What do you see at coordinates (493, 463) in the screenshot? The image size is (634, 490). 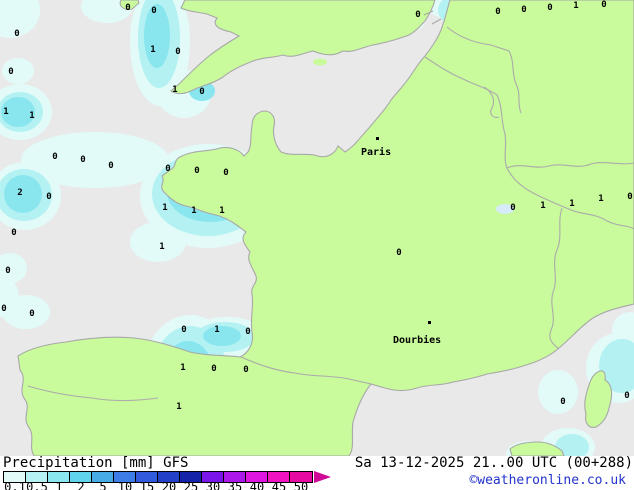 I see `forecast-datetime: Sa 13-12-2025 21..00 UTC (00+288)` at bounding box center [493, 463].